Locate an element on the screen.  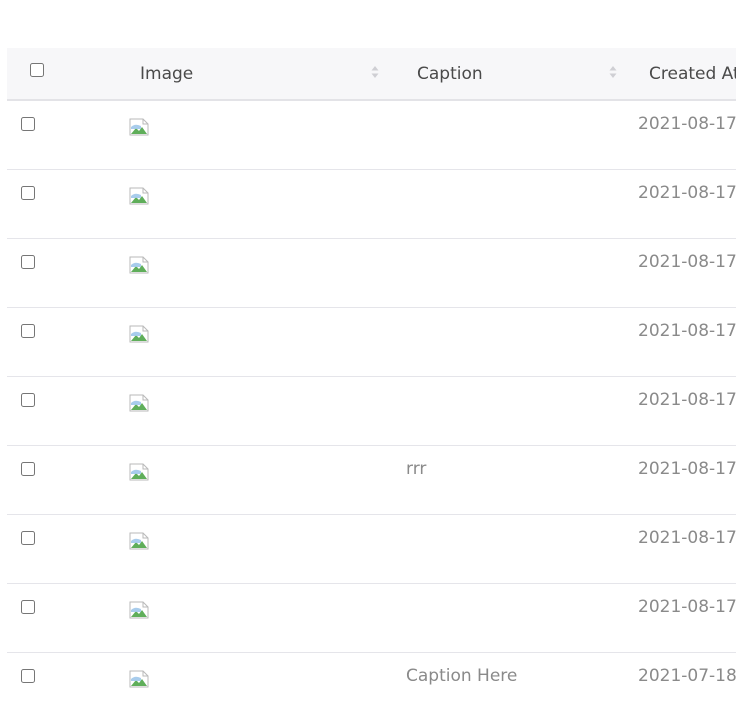
column-header-label: Caption is located at coordinates (450, 73).